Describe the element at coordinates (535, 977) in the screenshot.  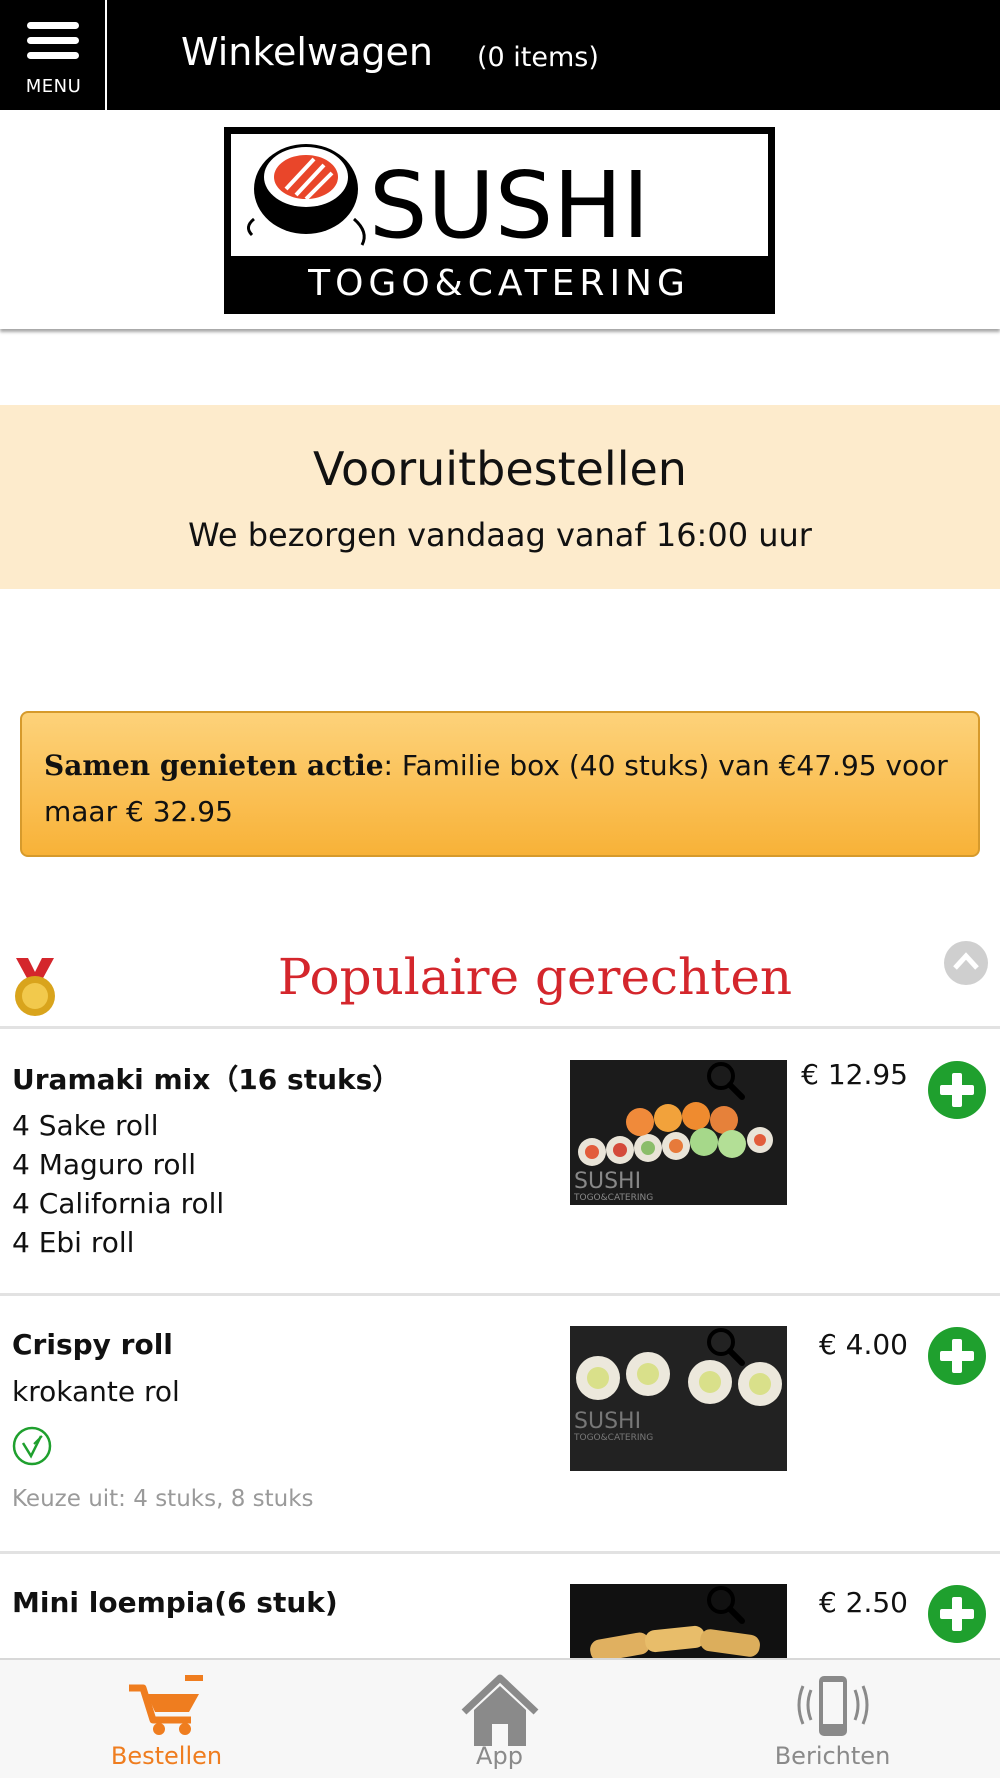
I see `section-title: Populaire gerechten` at that location.